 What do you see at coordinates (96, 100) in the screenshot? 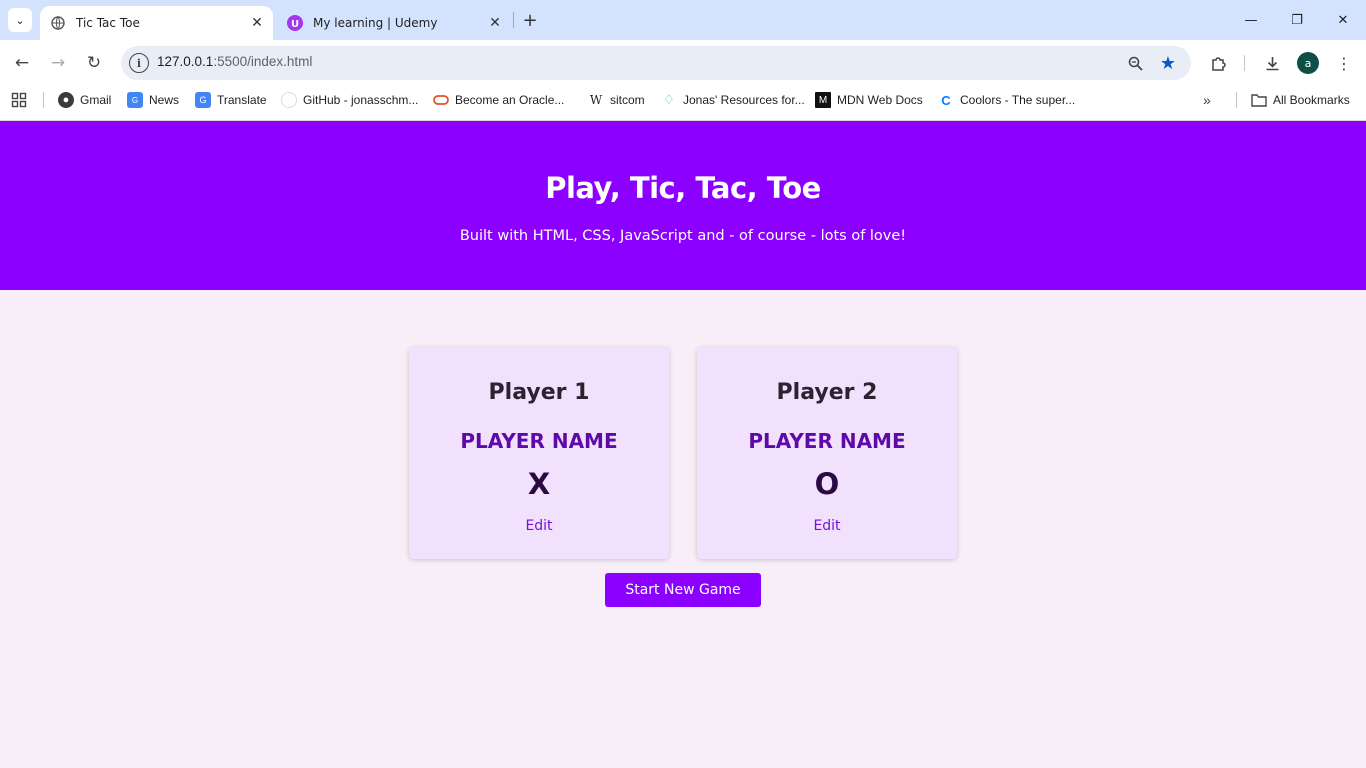
I see `bookmark-label: Gmail` at bounding box center [96, 100].